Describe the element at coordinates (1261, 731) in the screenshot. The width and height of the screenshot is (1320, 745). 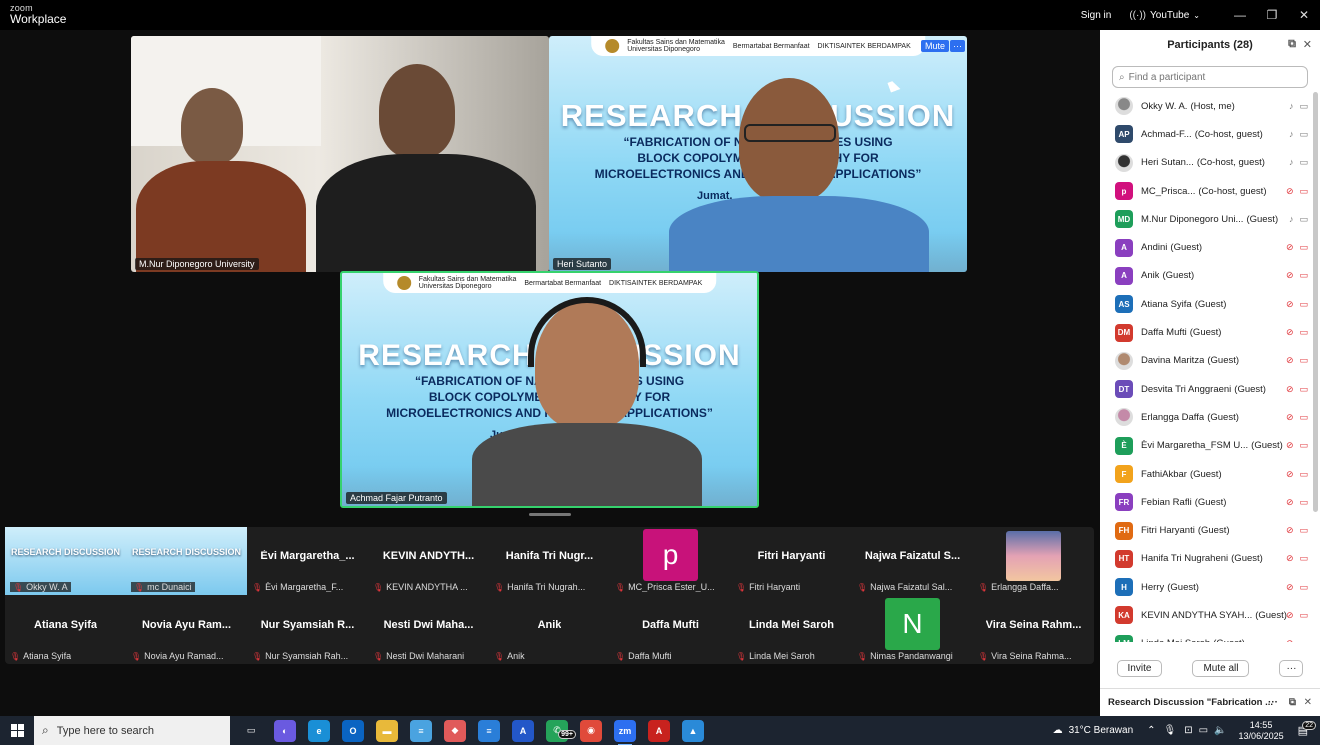
I see `clock: 14:55 13/06/2025` at that location.